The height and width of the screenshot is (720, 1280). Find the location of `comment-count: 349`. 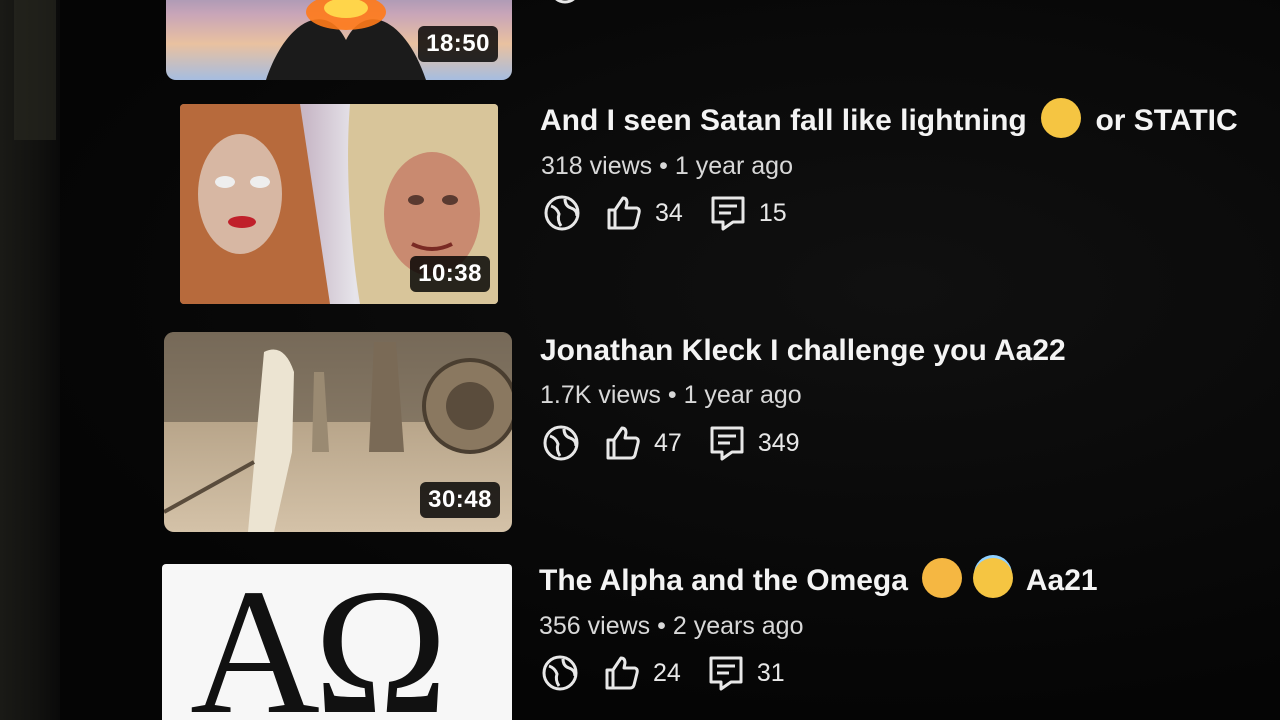

comment-count: 349 is located at coordinates (778, 442).